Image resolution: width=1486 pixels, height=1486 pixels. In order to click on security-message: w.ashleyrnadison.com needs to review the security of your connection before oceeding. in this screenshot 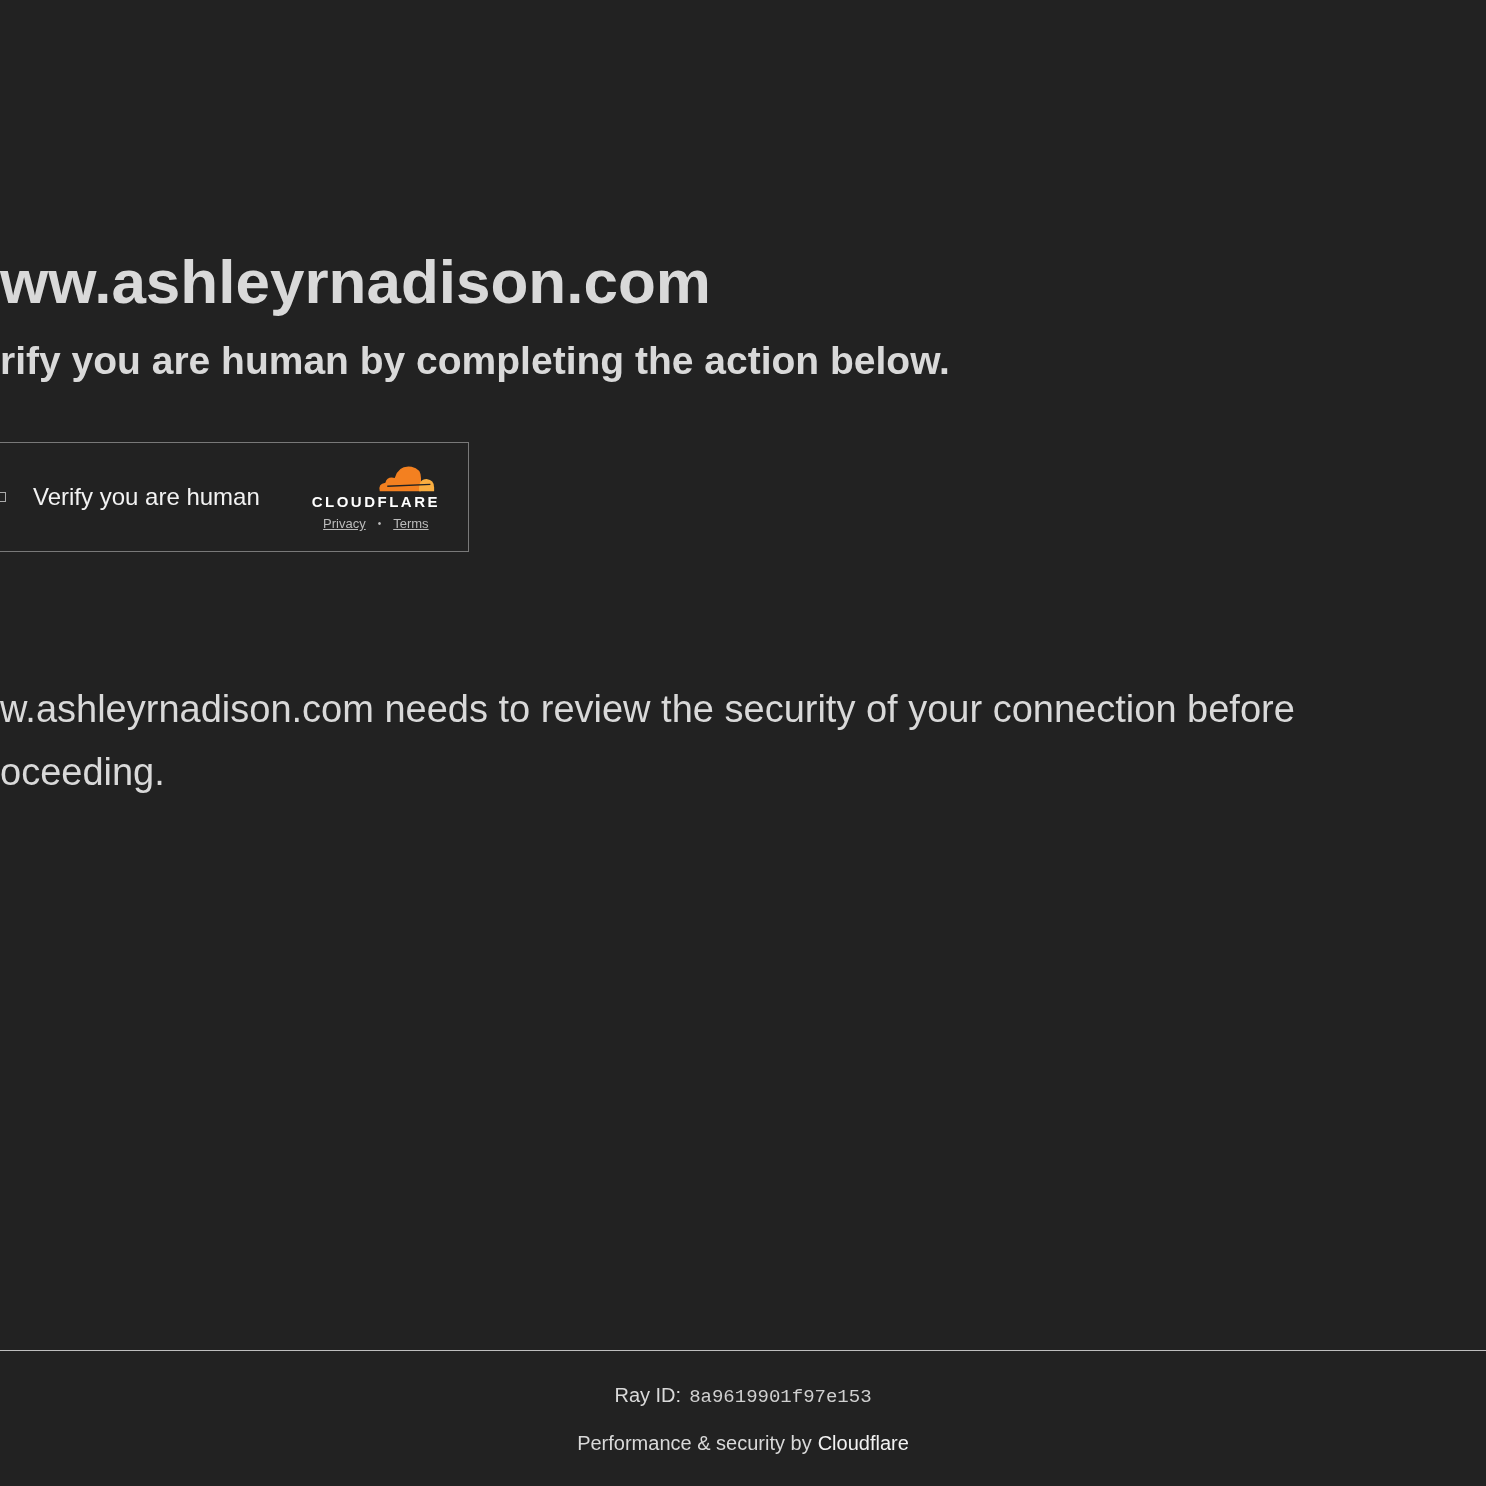, I will do `click(648, 741)`.